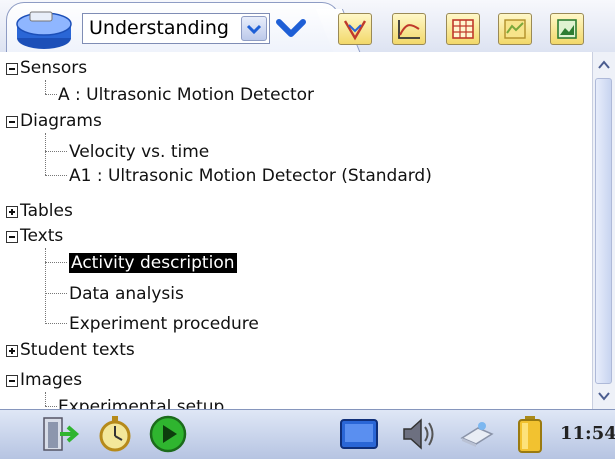  What do you see at coordinates (41, 236) in the screenshot?
I see `tree-node-texts: Texts` at bounding box center [41, 236].